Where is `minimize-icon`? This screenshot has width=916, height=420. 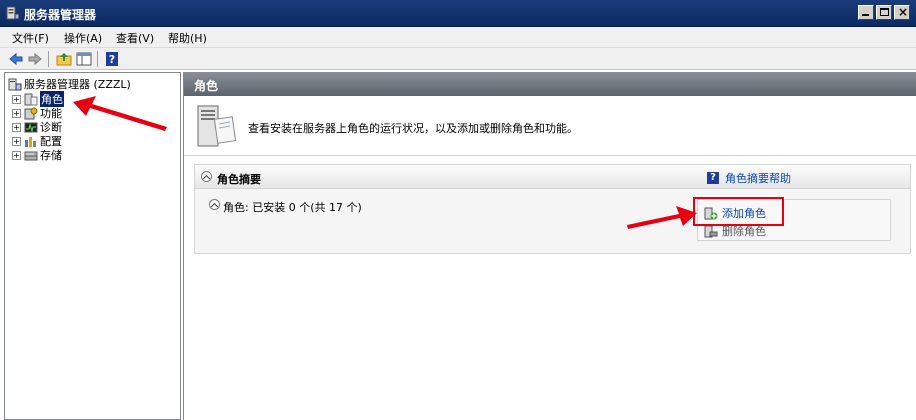 minimize-icon is located at coordinates (865, 15).